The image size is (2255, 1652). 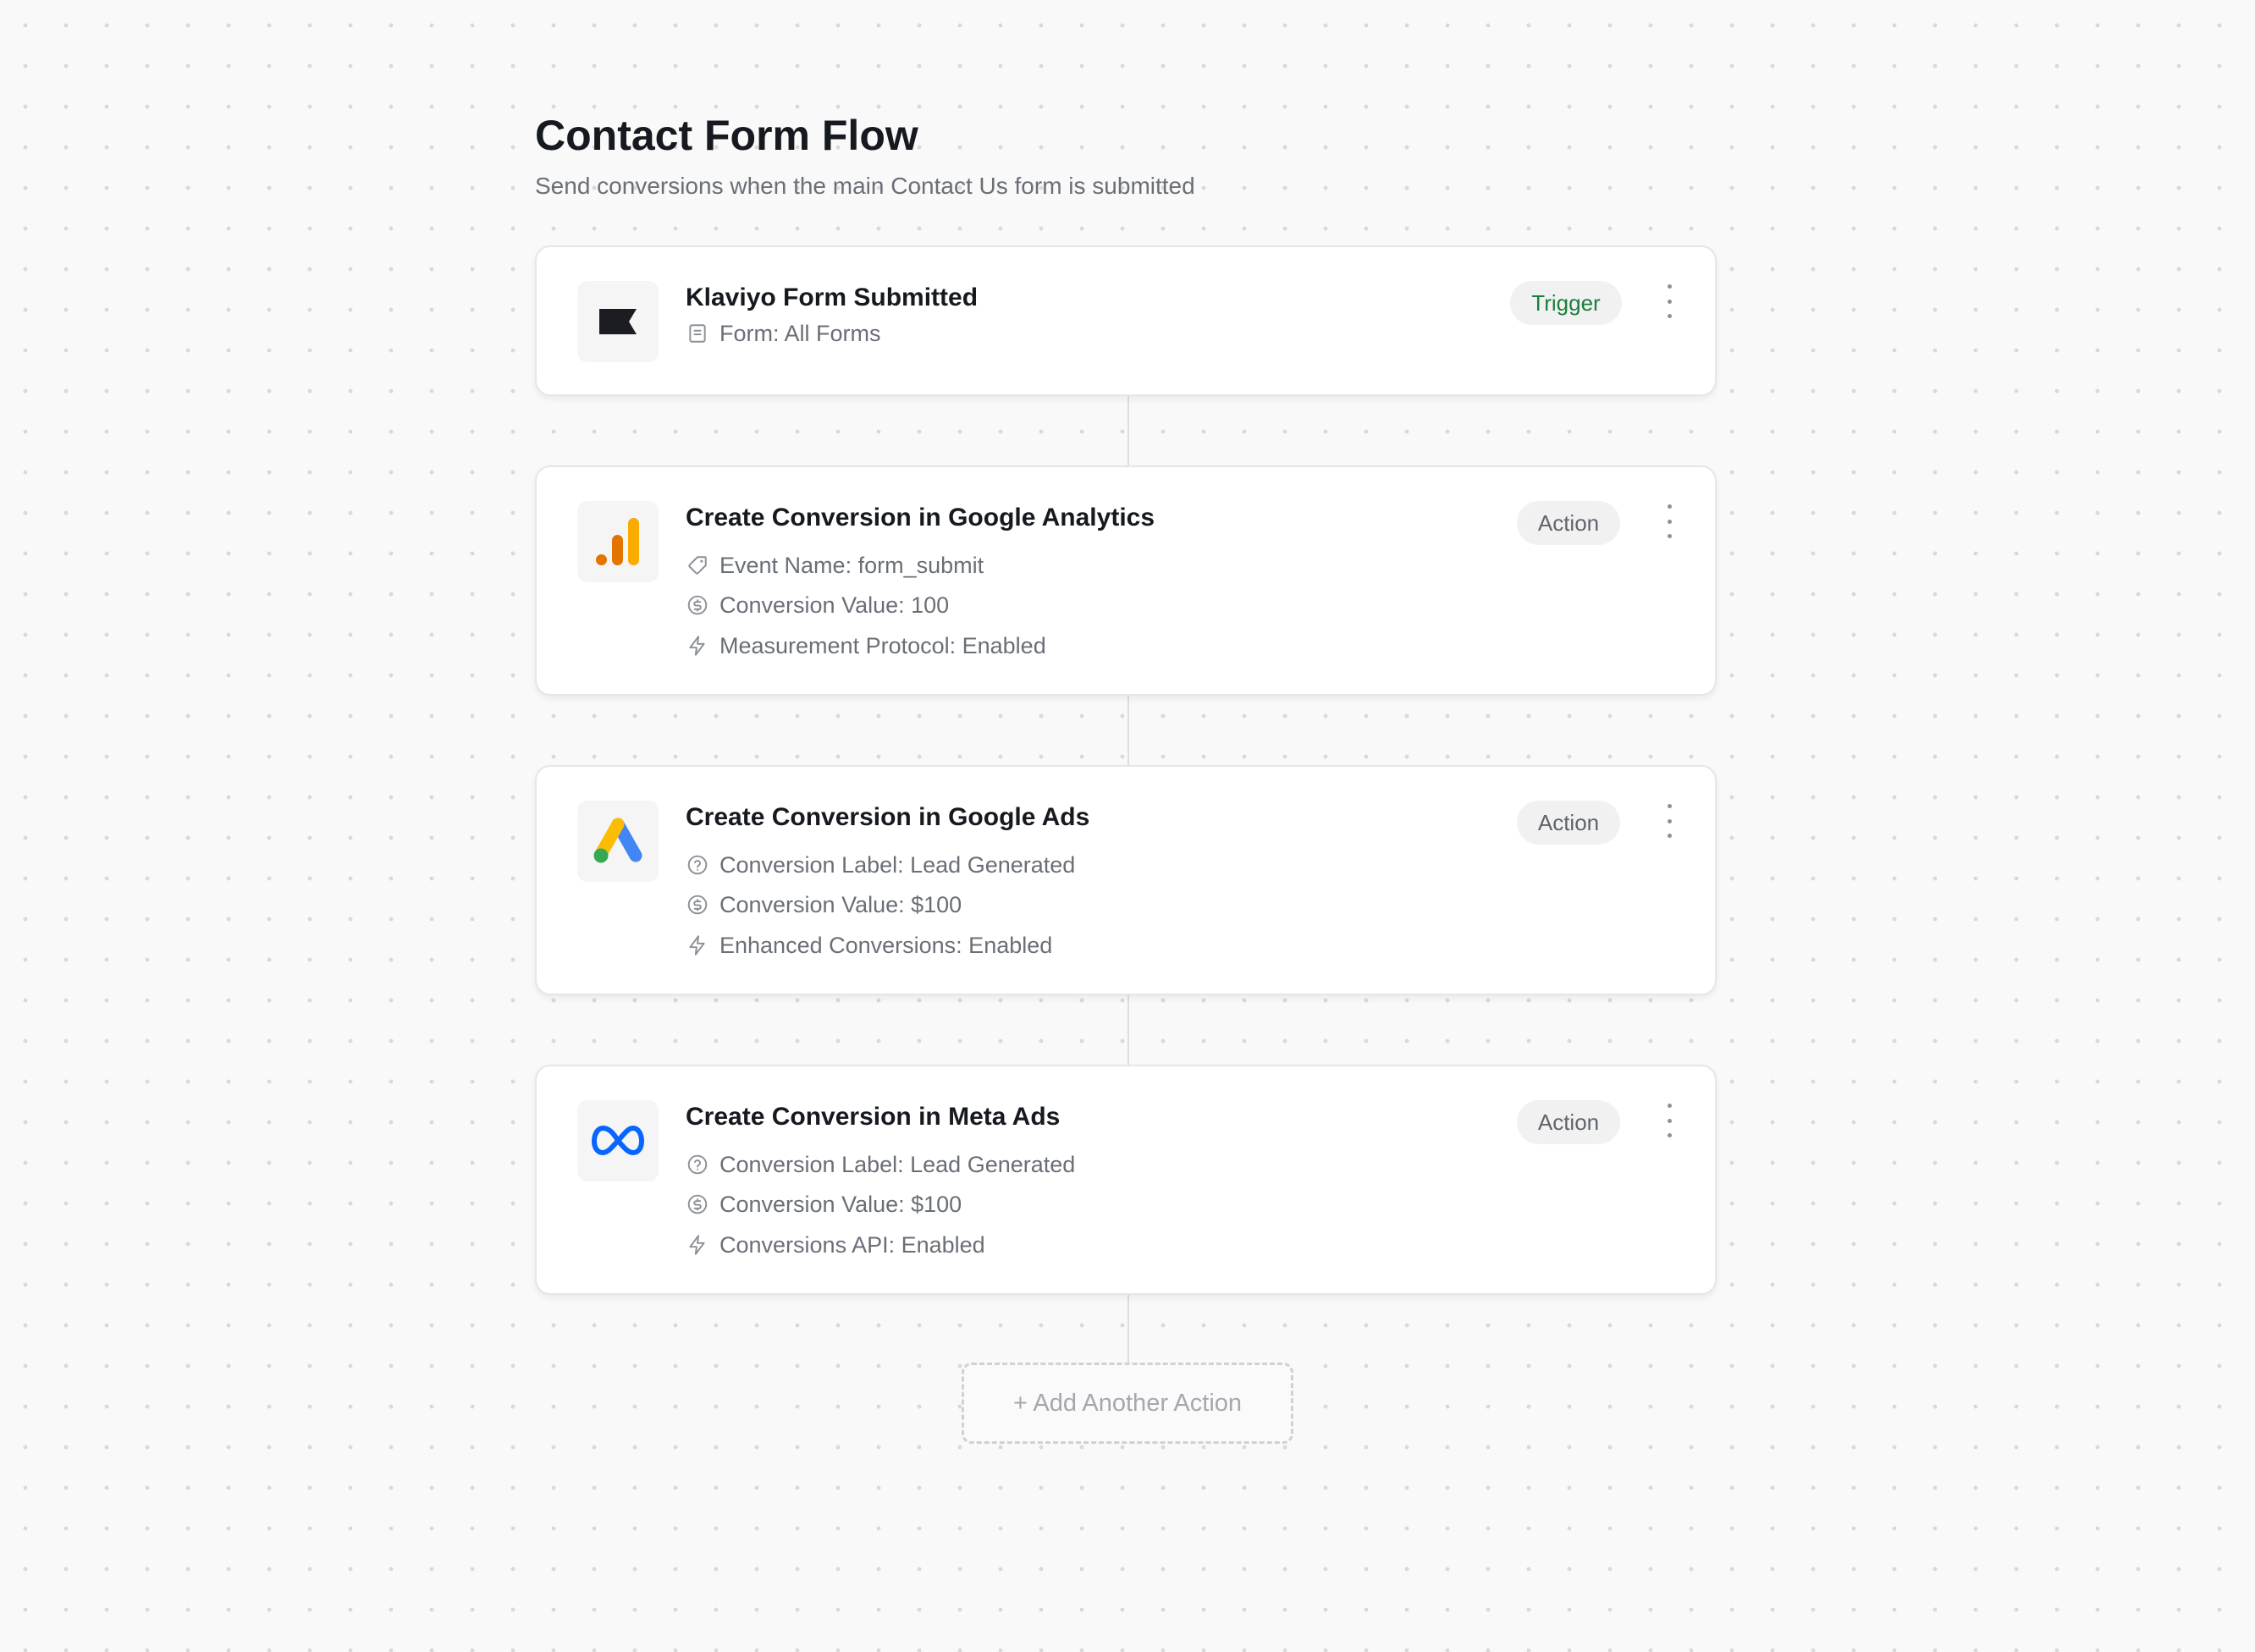 What do you see at coordinates (832, 297) in the screenshot?
I see `step-title: Klaviyo Form Submitted` at bounding box center [832, 297].